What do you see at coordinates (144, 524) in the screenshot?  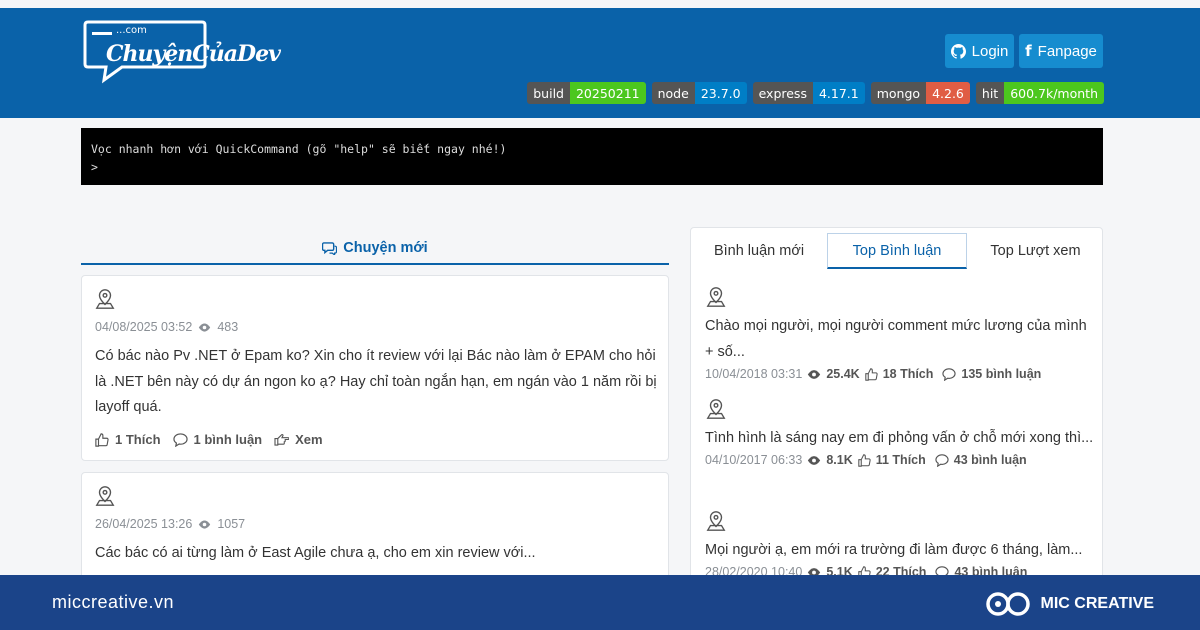 I see `post-date: 26/04/2025 13:26` at bounding box center [144, 524].